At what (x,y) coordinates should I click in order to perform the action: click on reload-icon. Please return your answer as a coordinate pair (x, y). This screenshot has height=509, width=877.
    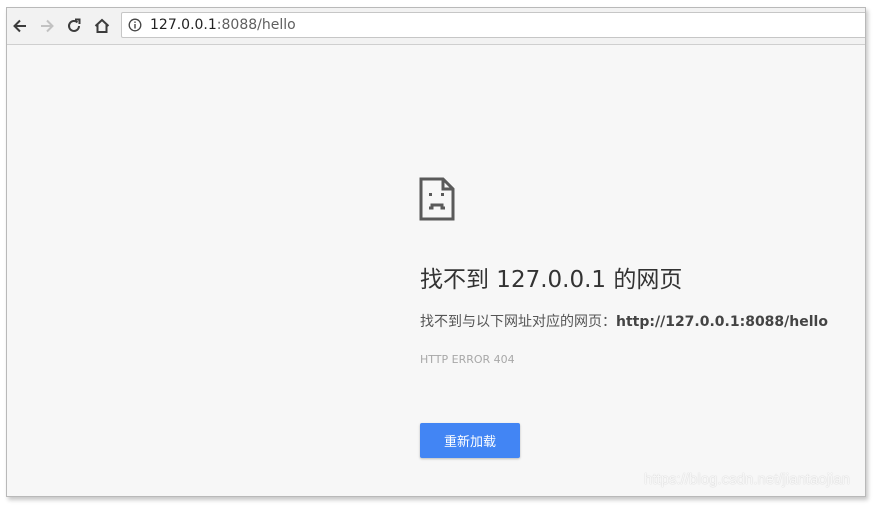
    Looking at the image, I should click on (74, 25).